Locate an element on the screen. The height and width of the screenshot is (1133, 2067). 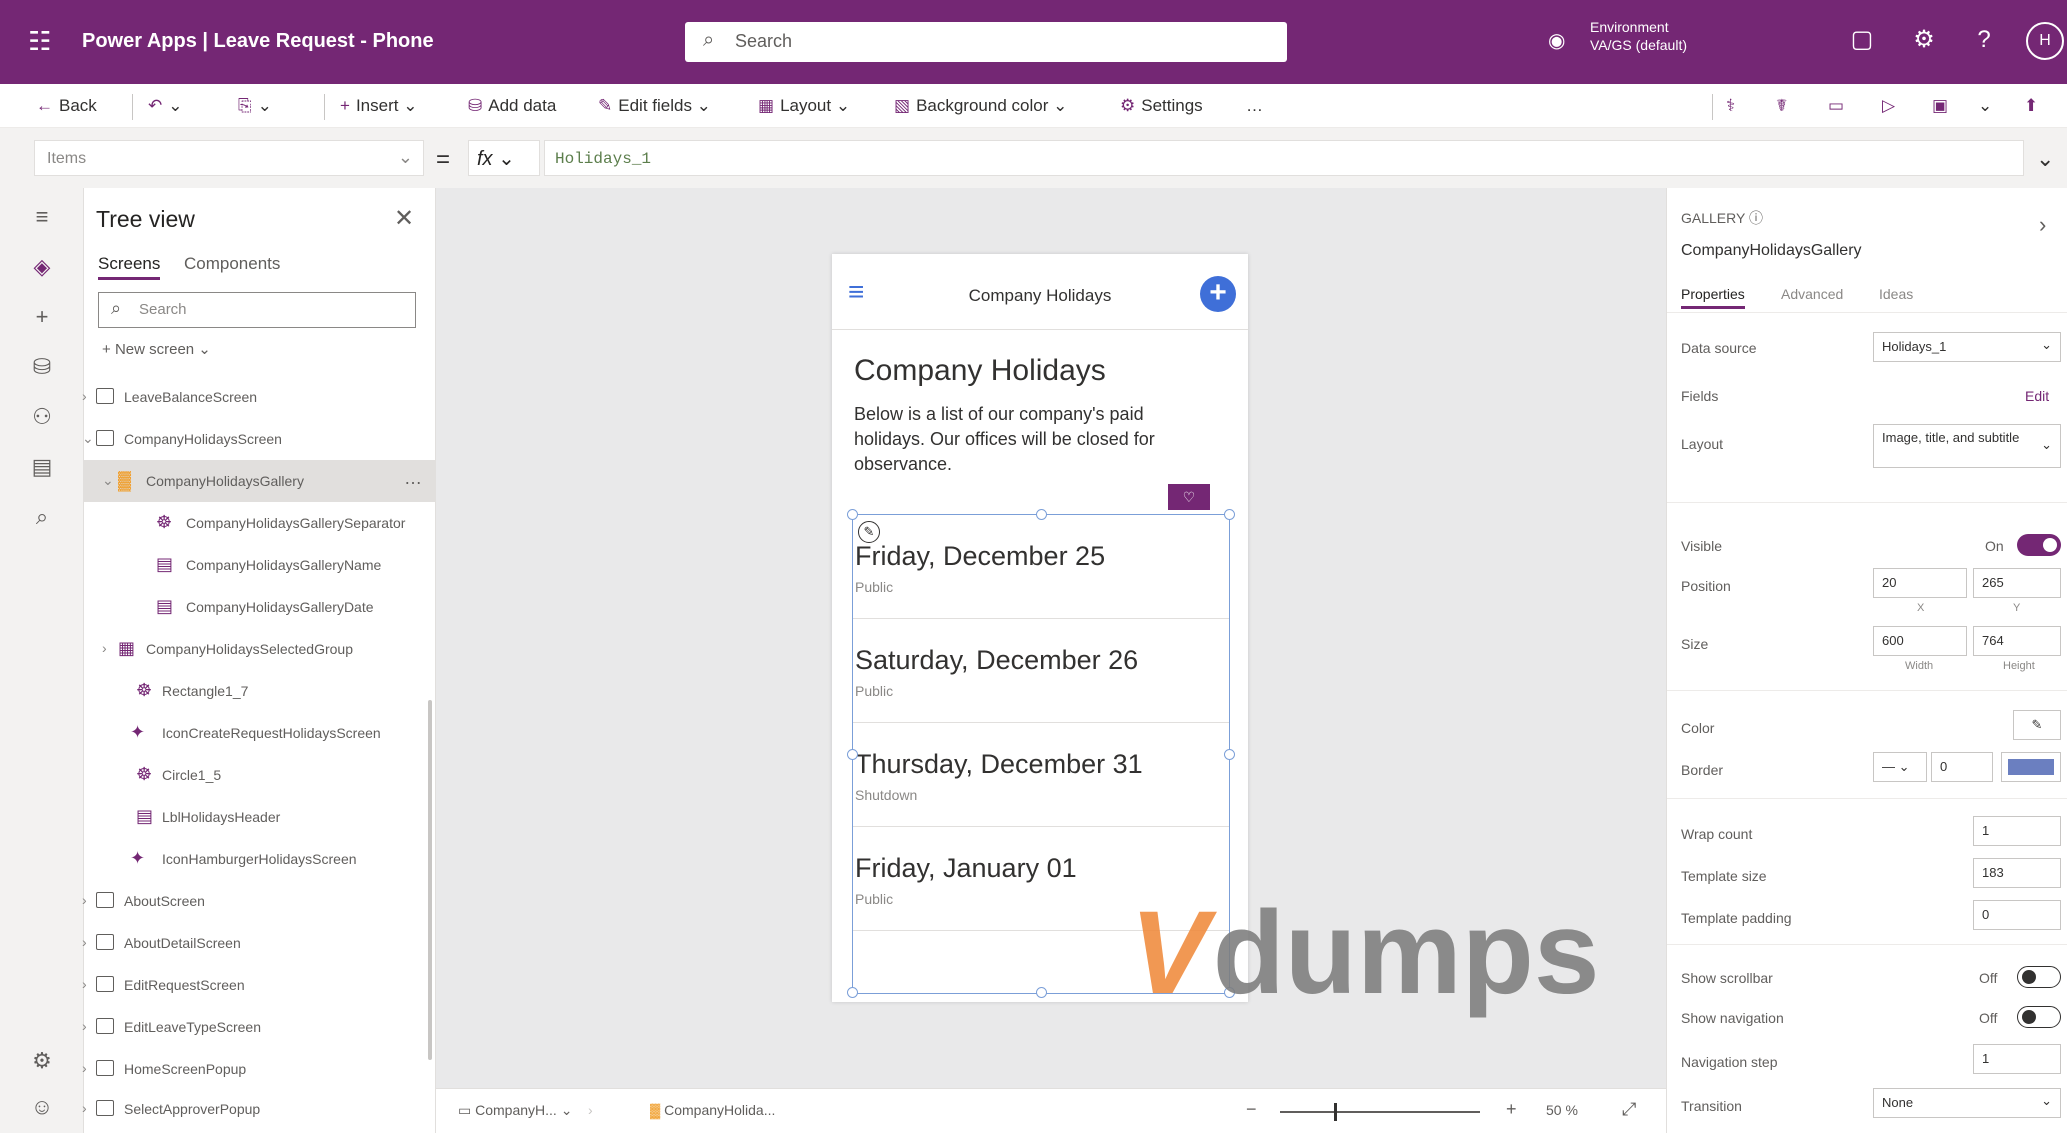
size-height-input: 764 is located at coordinates (2017, 641).